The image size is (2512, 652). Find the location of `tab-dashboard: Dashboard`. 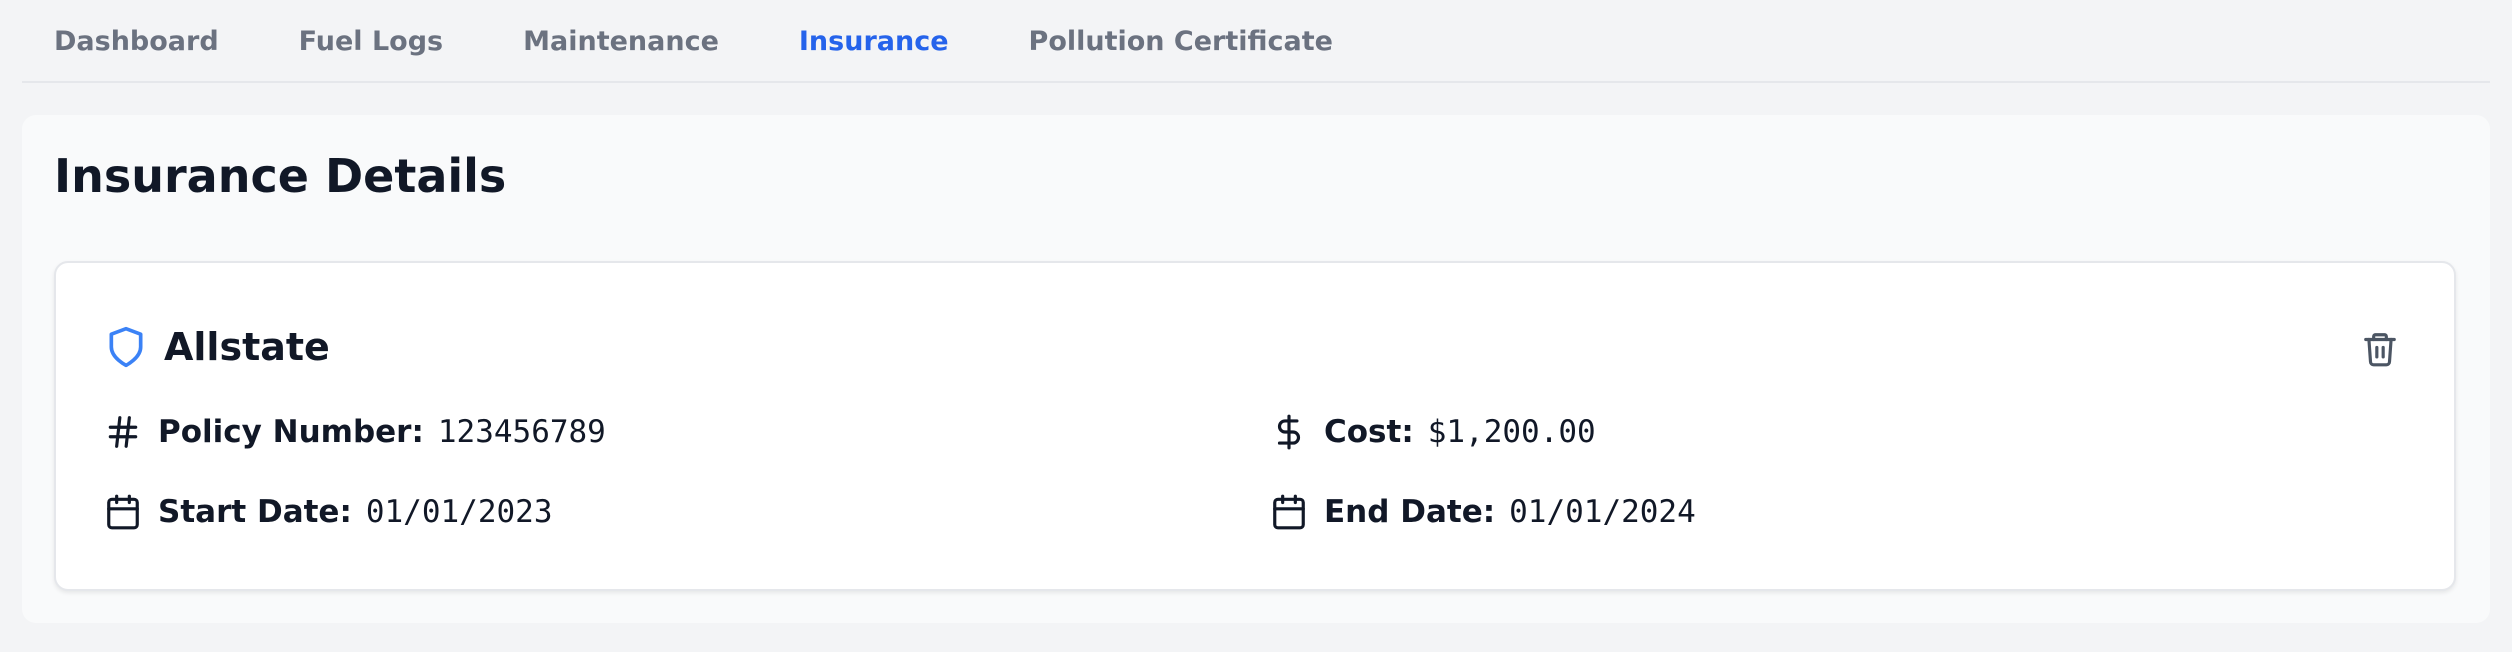

tab-dashboard: Dashboard is located at coordinates (136, 40).